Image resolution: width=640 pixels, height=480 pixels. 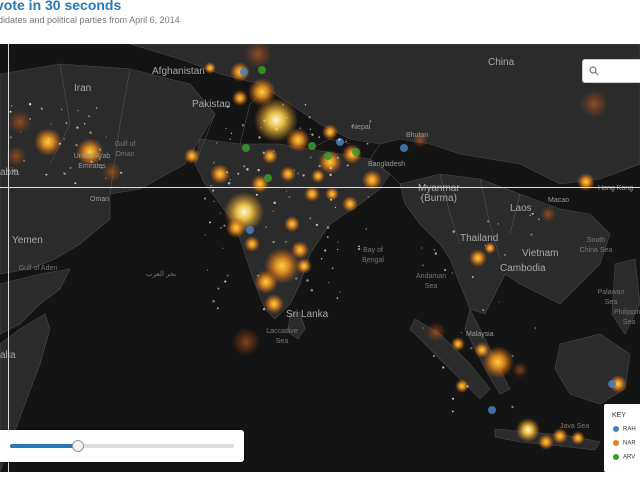 I want to click on label-bhutan: Bhutan, so click(x=417, y=135).